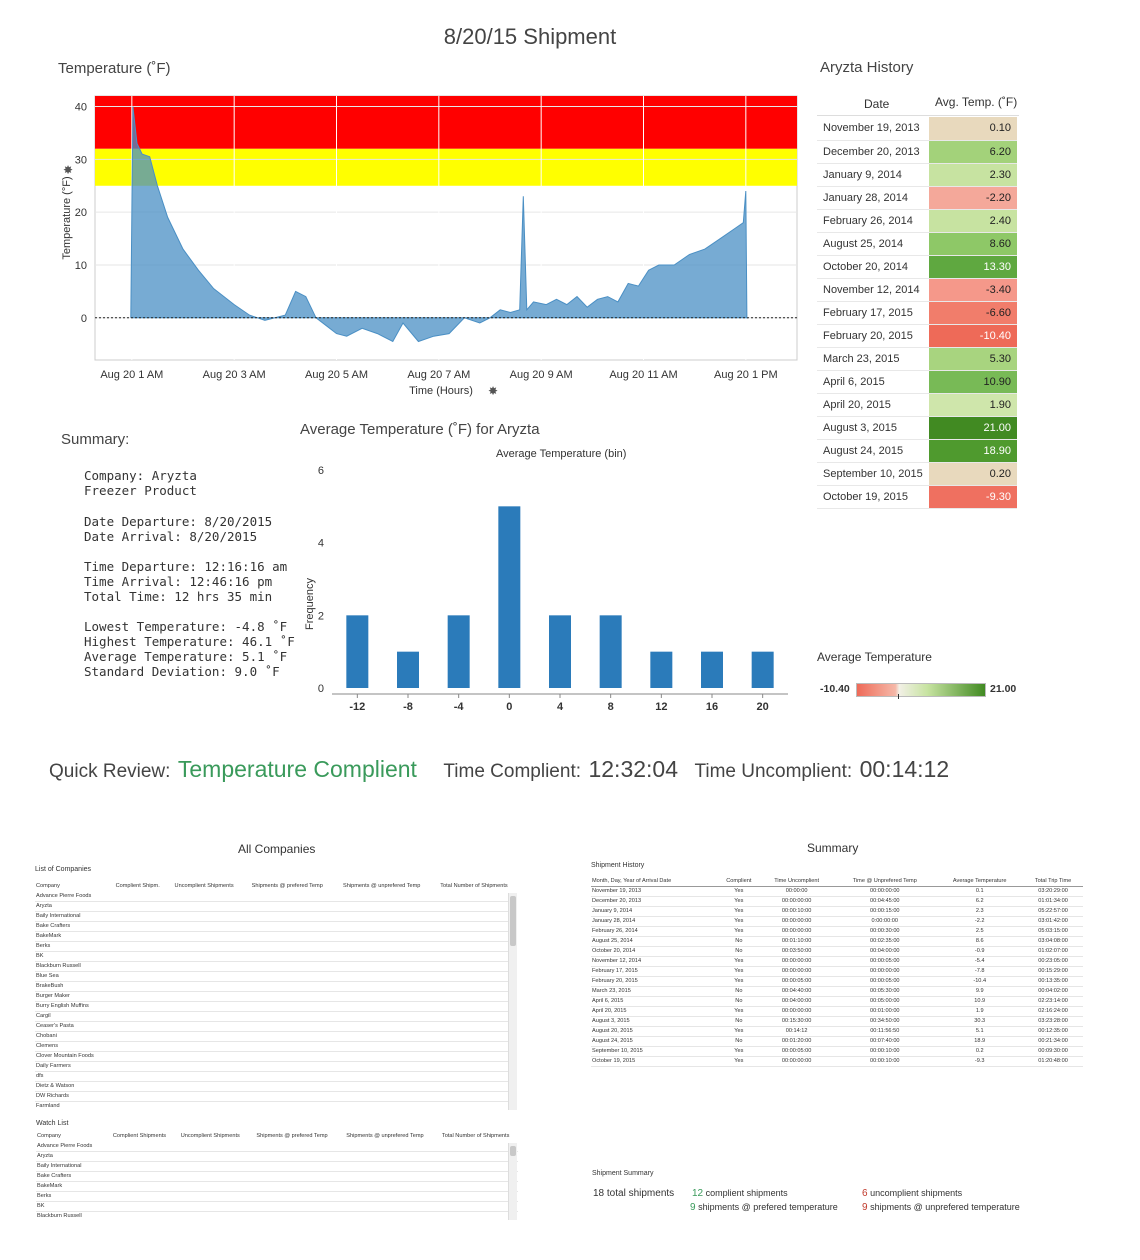 The height and width of the screenshot is (1260, 1140). What do you see at coordinates (513, 921) in the screenshot?
I see `company-list-scroll-thumb` at bounding box center [513, 921].